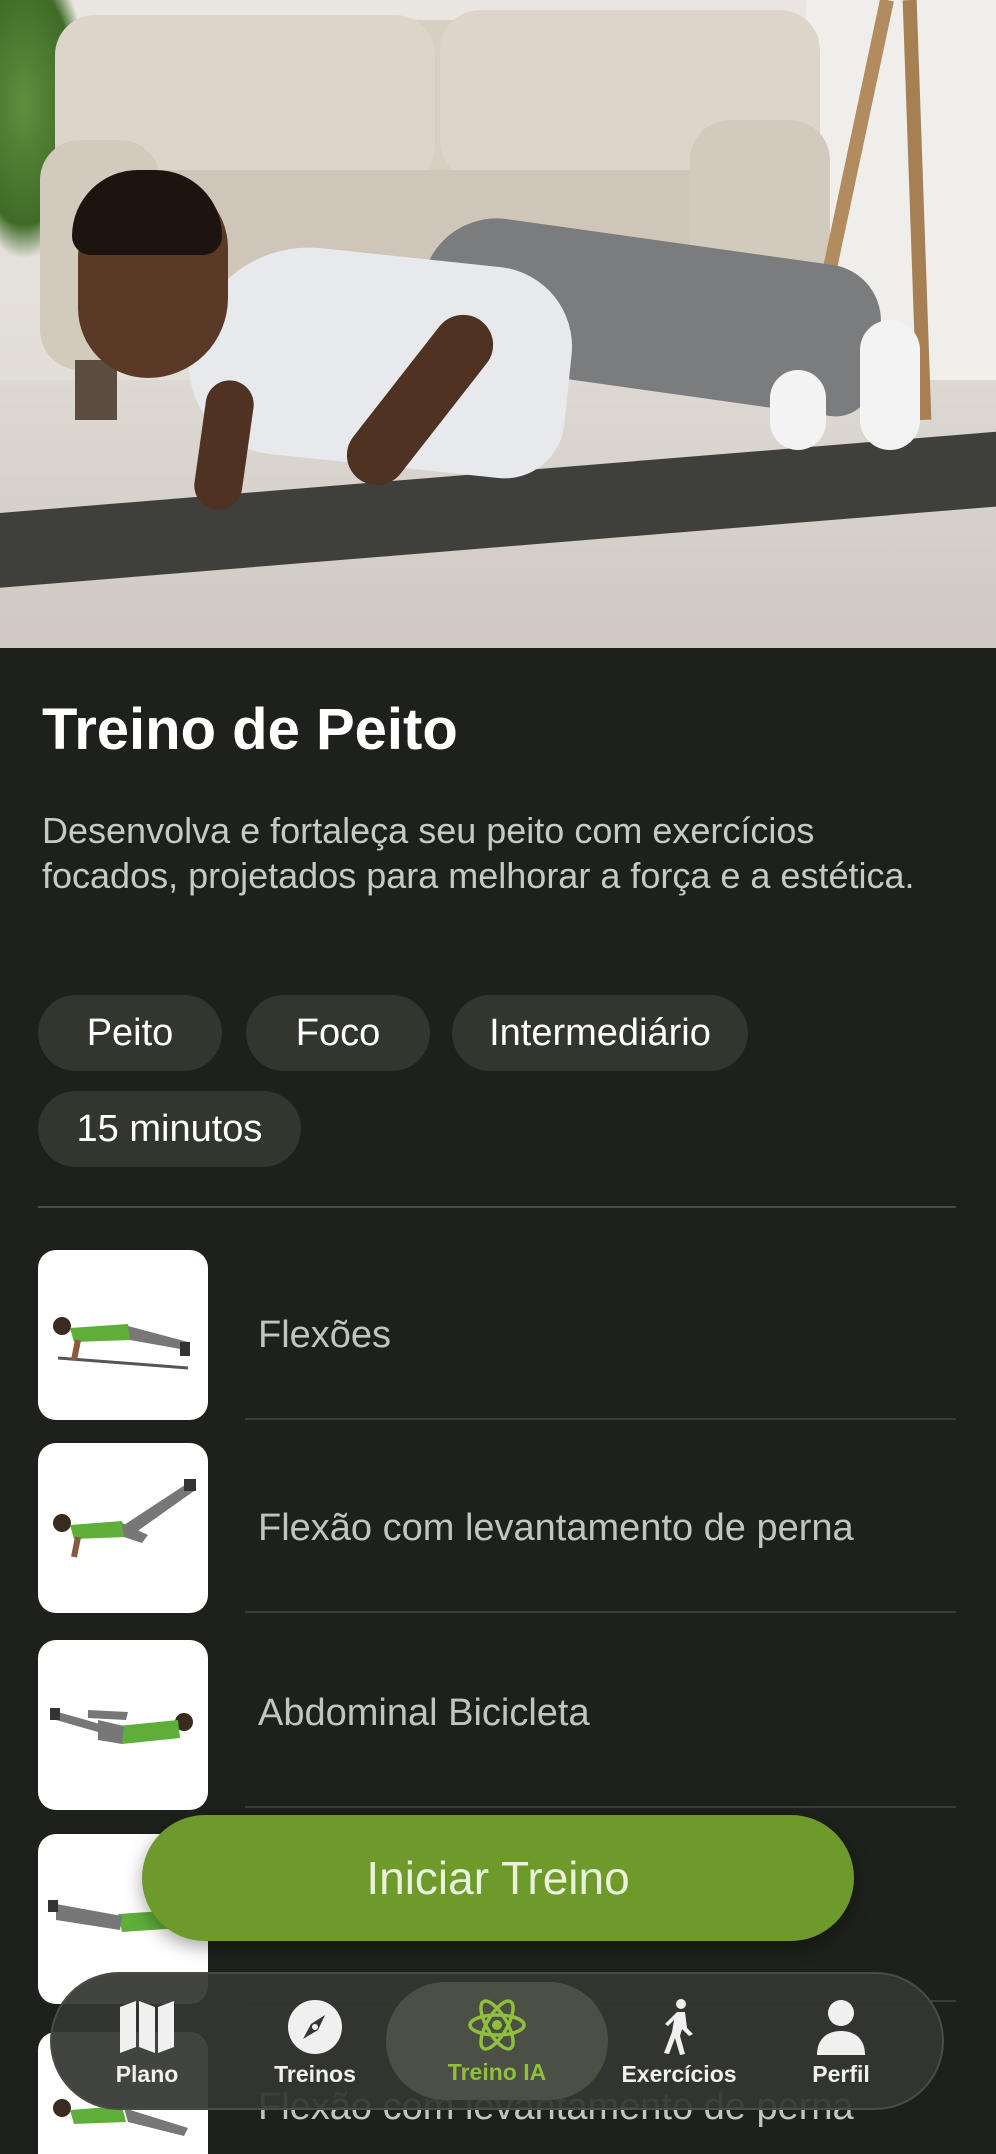 This screenshot has height=2154, width=996. I want to click on exercise-row: Flexão com levantamento de perna, so click(497, 1529).